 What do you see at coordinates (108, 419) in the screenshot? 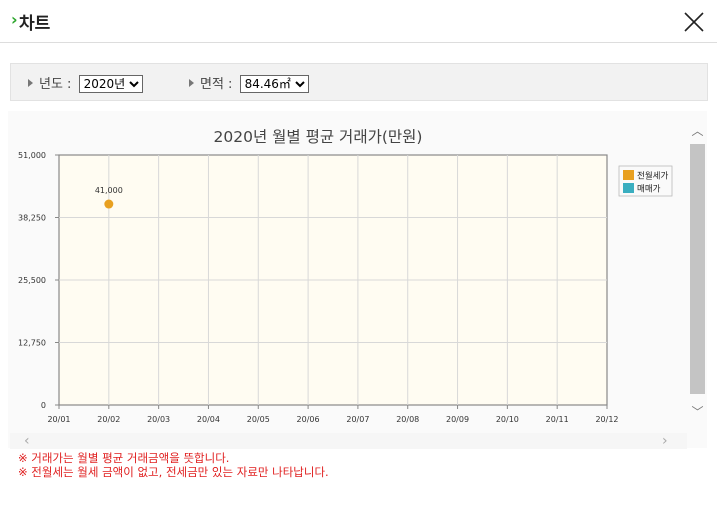
I see `x-tick-label: 20/02` at bounding box center [108, 419].